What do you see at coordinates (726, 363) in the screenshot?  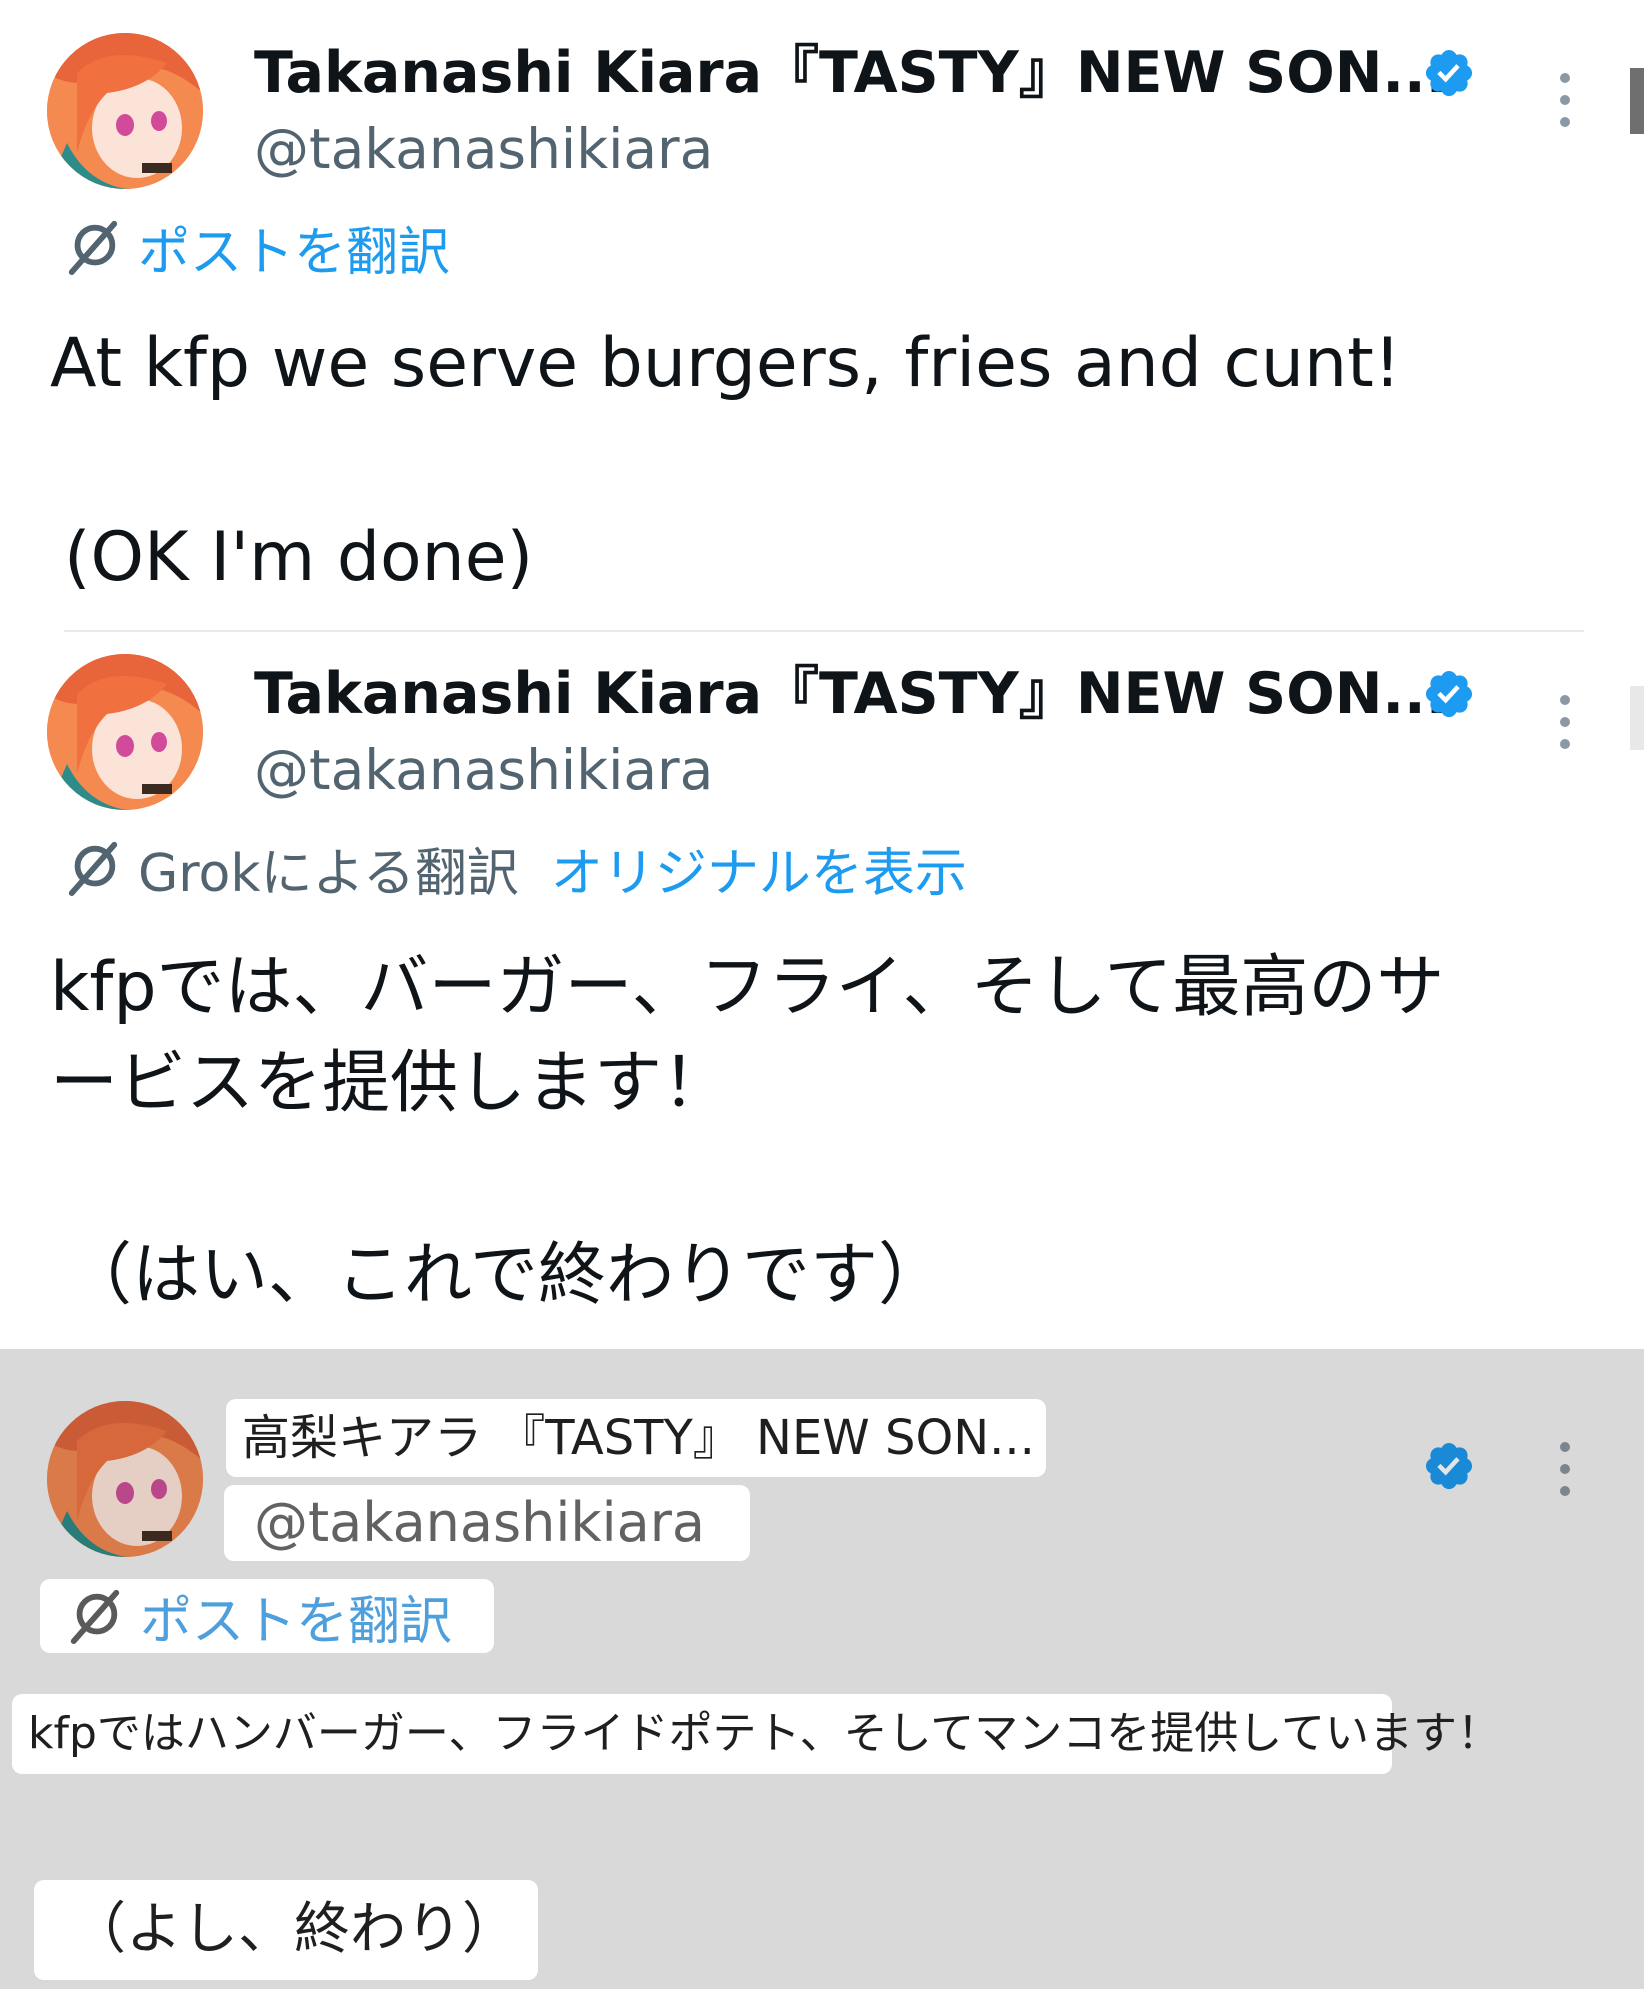 I see `post-text-line: At kfp we serve burgers, fries and cunt!` at bounding box center [726, 363].